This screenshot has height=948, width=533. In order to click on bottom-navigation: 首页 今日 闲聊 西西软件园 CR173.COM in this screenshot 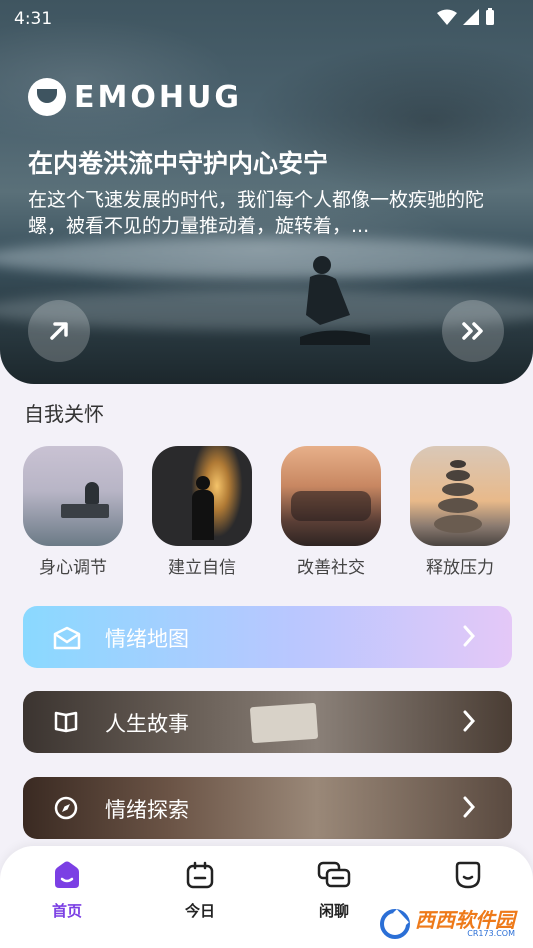, I will do `click(266, 897)`.